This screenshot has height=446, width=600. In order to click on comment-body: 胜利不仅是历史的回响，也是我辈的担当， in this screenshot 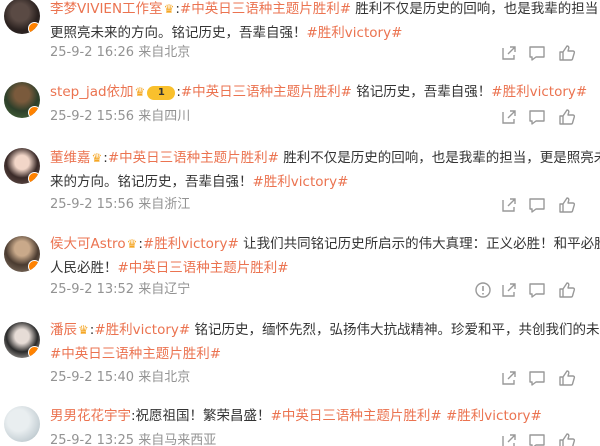, I will do `click(475, 9)`.